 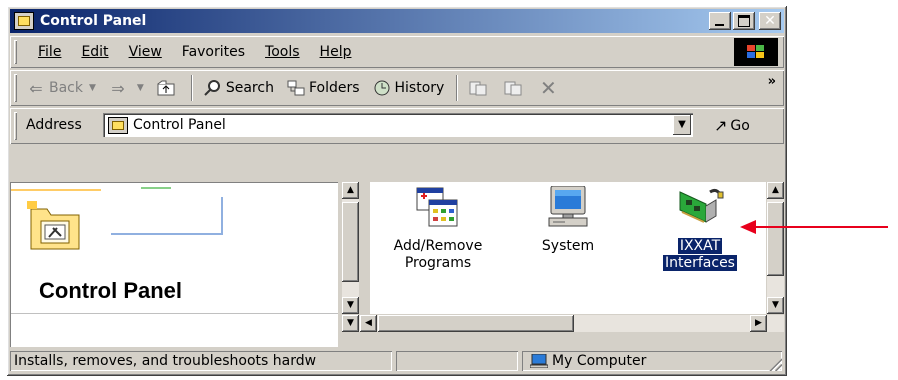 I want to click on menu-bar: File Edit View Favorites Tools Help, so click(x=397, y=52).